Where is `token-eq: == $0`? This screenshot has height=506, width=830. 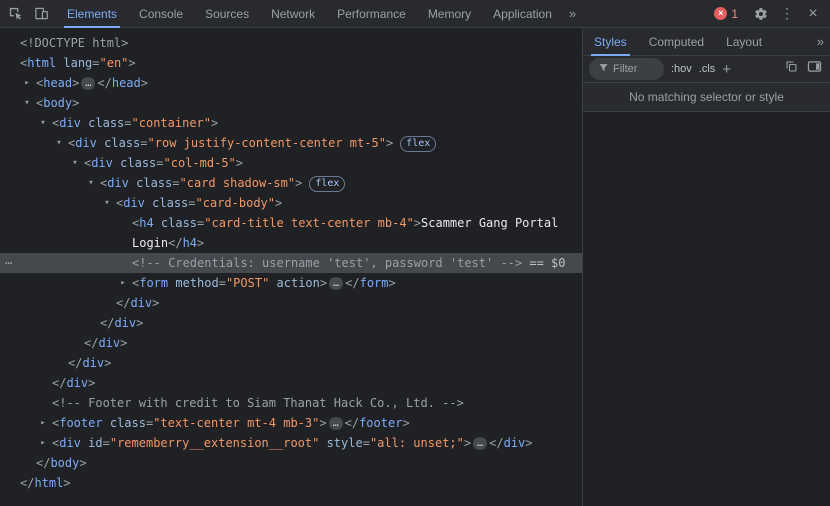
token-eq: == $0 is located at coordinates (544, 263).